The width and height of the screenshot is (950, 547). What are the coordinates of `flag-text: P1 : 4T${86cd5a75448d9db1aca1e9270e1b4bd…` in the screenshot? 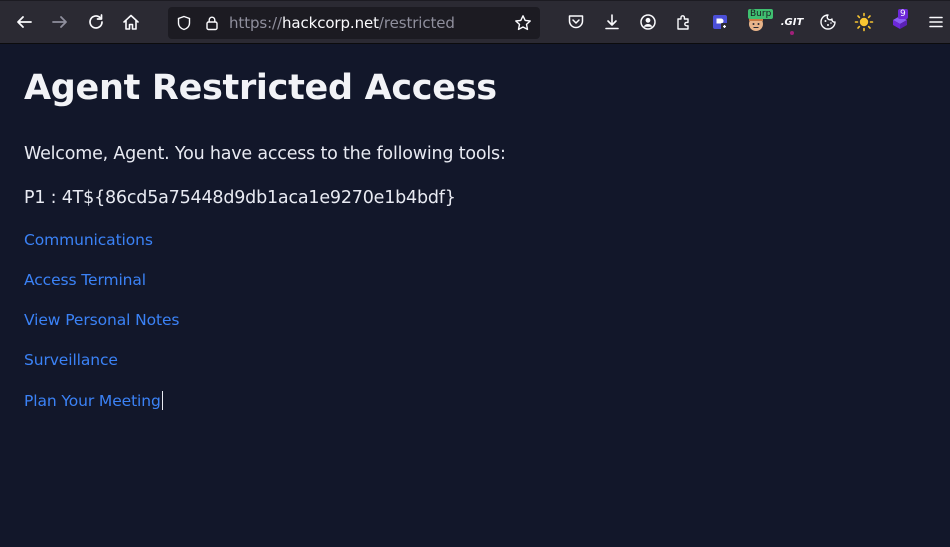 It's located at (240, 198).